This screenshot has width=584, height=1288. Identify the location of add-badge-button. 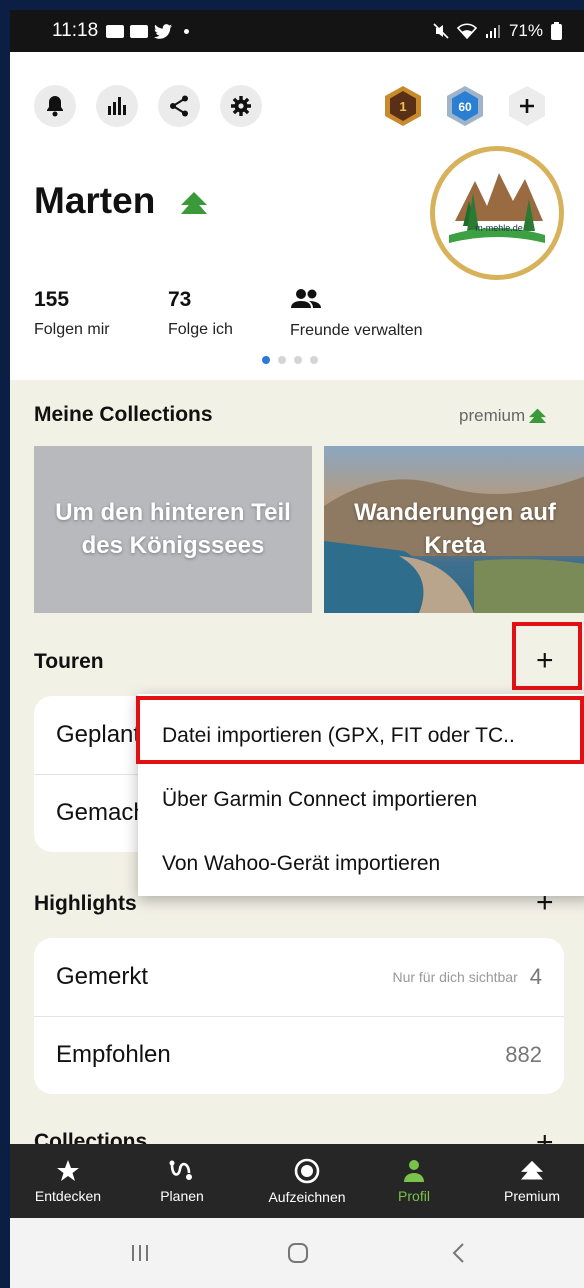
(527, 106).